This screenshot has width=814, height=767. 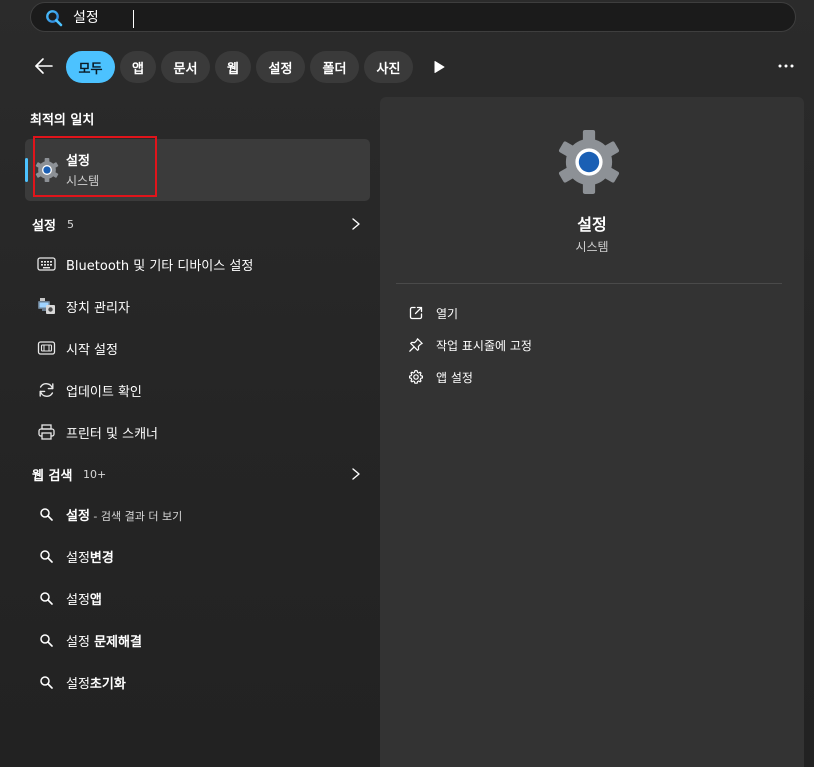 What do you see at coordinates (98, 308) in the screenshot?
I see `settings-result-label: 장치 관리자` at bounding box center [98, 308].